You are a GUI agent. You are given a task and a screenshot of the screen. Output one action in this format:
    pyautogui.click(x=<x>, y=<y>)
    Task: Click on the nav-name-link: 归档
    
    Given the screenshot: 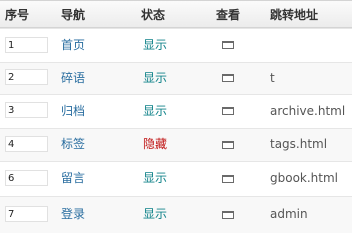 What is the action you would take?
    pyautogui.click(x=73, y=111)
    